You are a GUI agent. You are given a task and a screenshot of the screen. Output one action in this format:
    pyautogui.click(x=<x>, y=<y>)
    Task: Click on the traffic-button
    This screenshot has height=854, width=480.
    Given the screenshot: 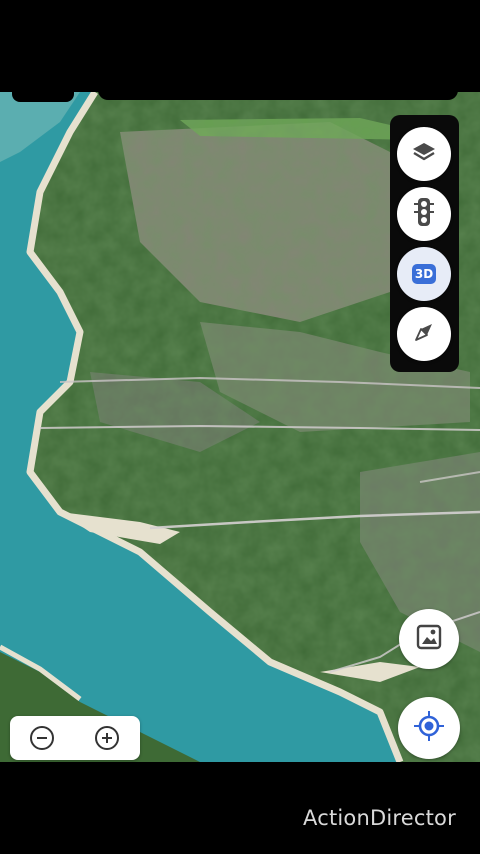 What is the action you would take?
    pyautogui.click(x=424, y=214)
    